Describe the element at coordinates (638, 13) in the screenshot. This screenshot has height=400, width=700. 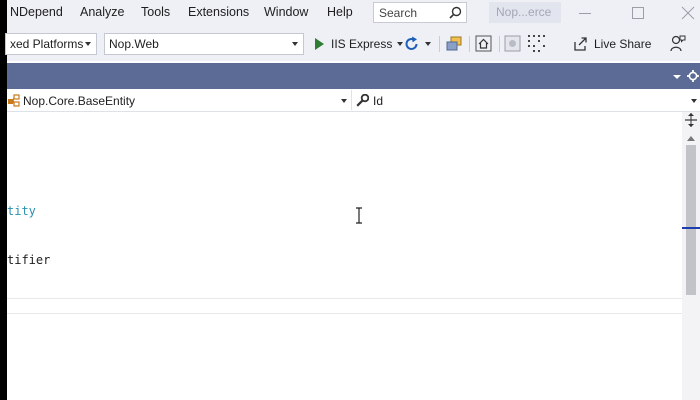
I see `maximize-icon` at that location.